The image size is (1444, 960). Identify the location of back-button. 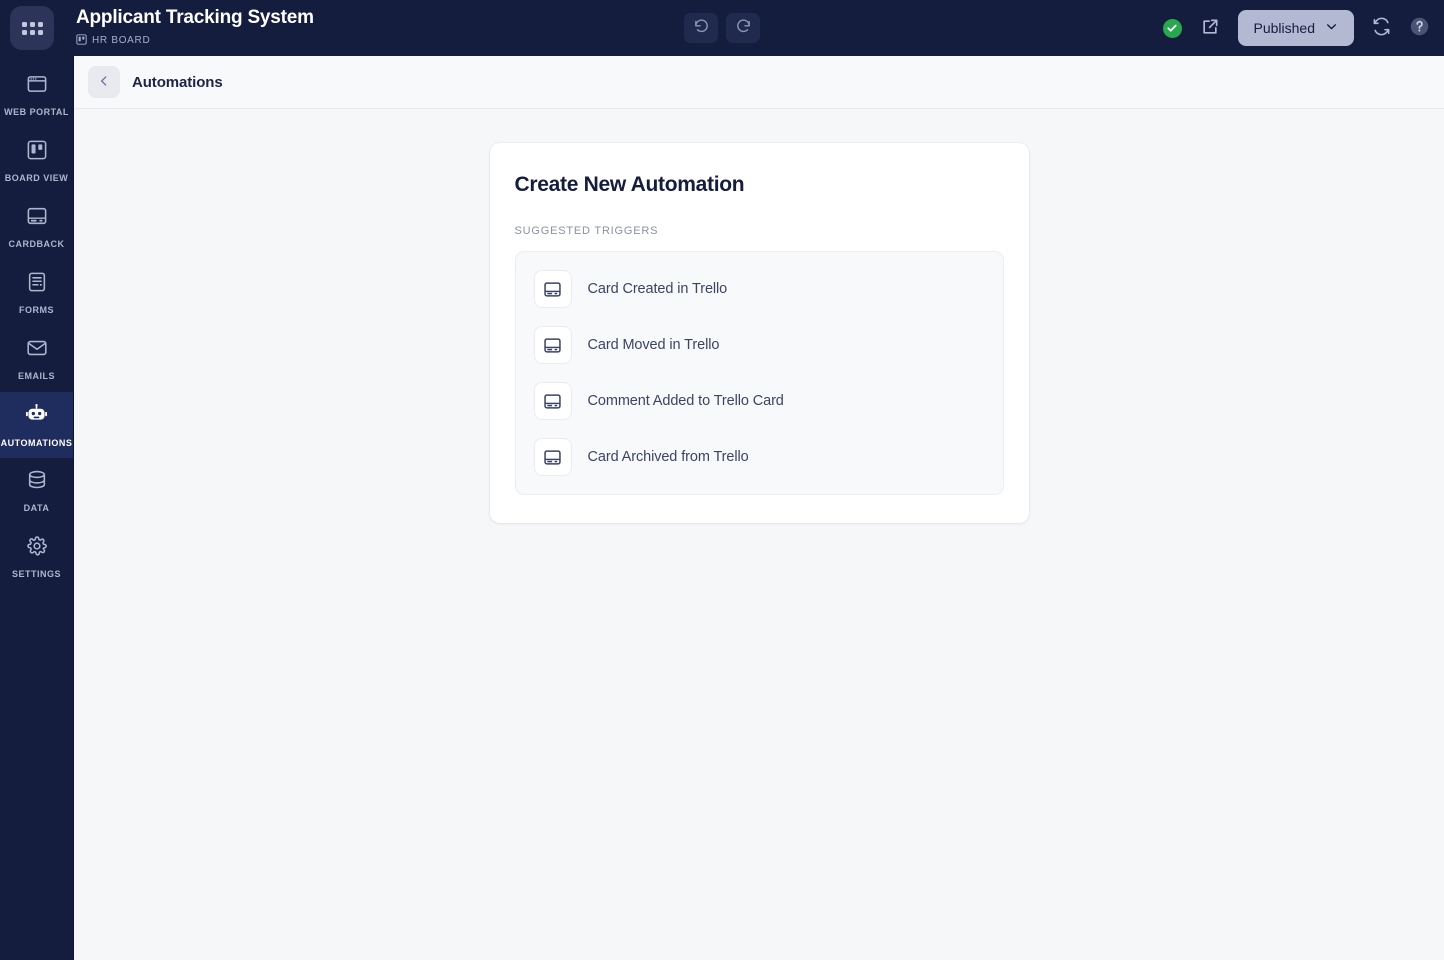
(104, 82).